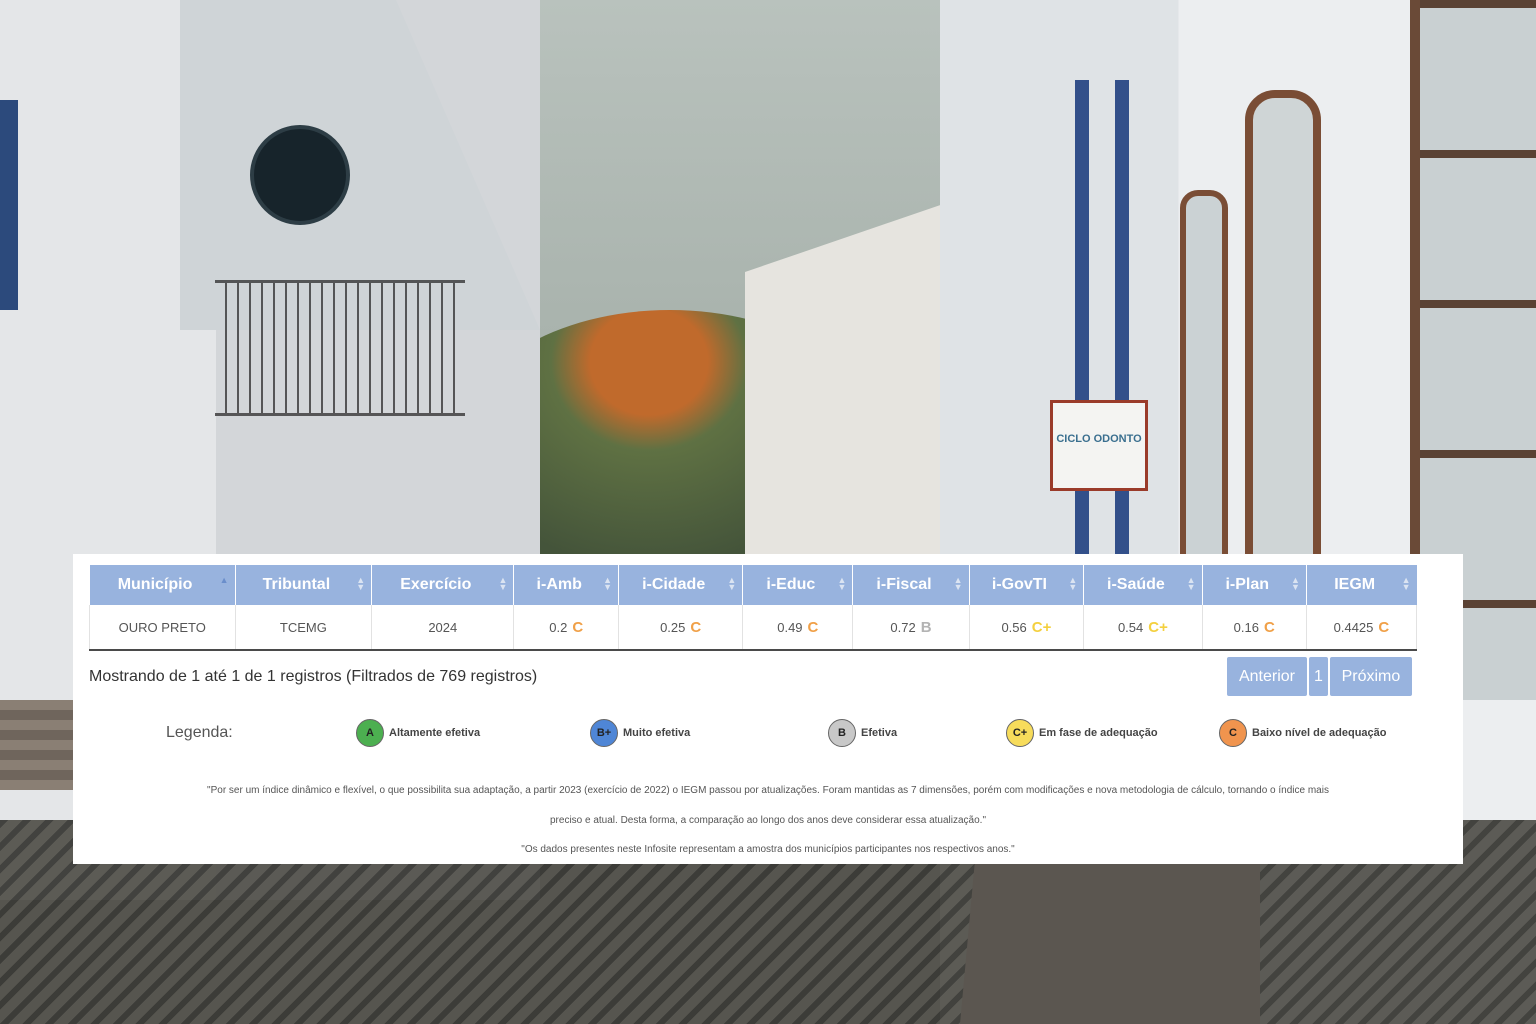  Describe the element at coordinates (199, 732) in the screenshot. I see `legend-label: Legenda:` at that location.